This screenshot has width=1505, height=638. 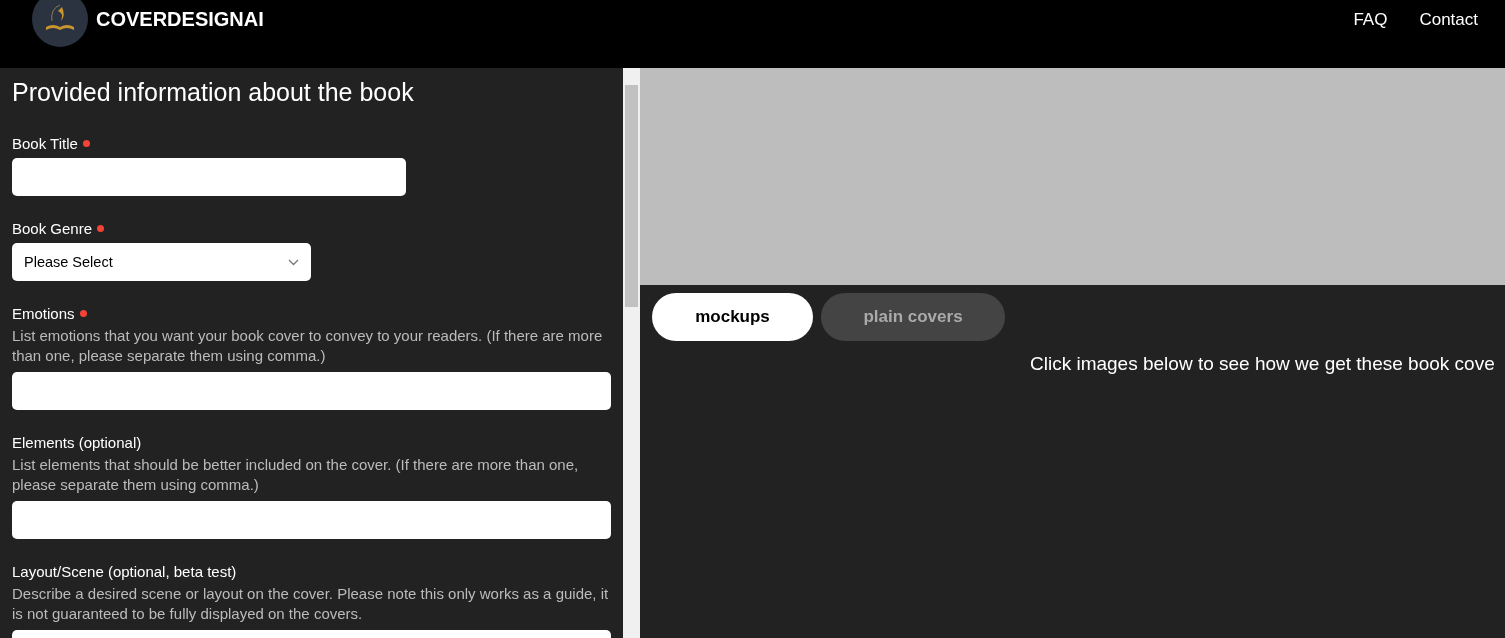 I want to click on genre-select: Please Select, so click(x=161, y=262).